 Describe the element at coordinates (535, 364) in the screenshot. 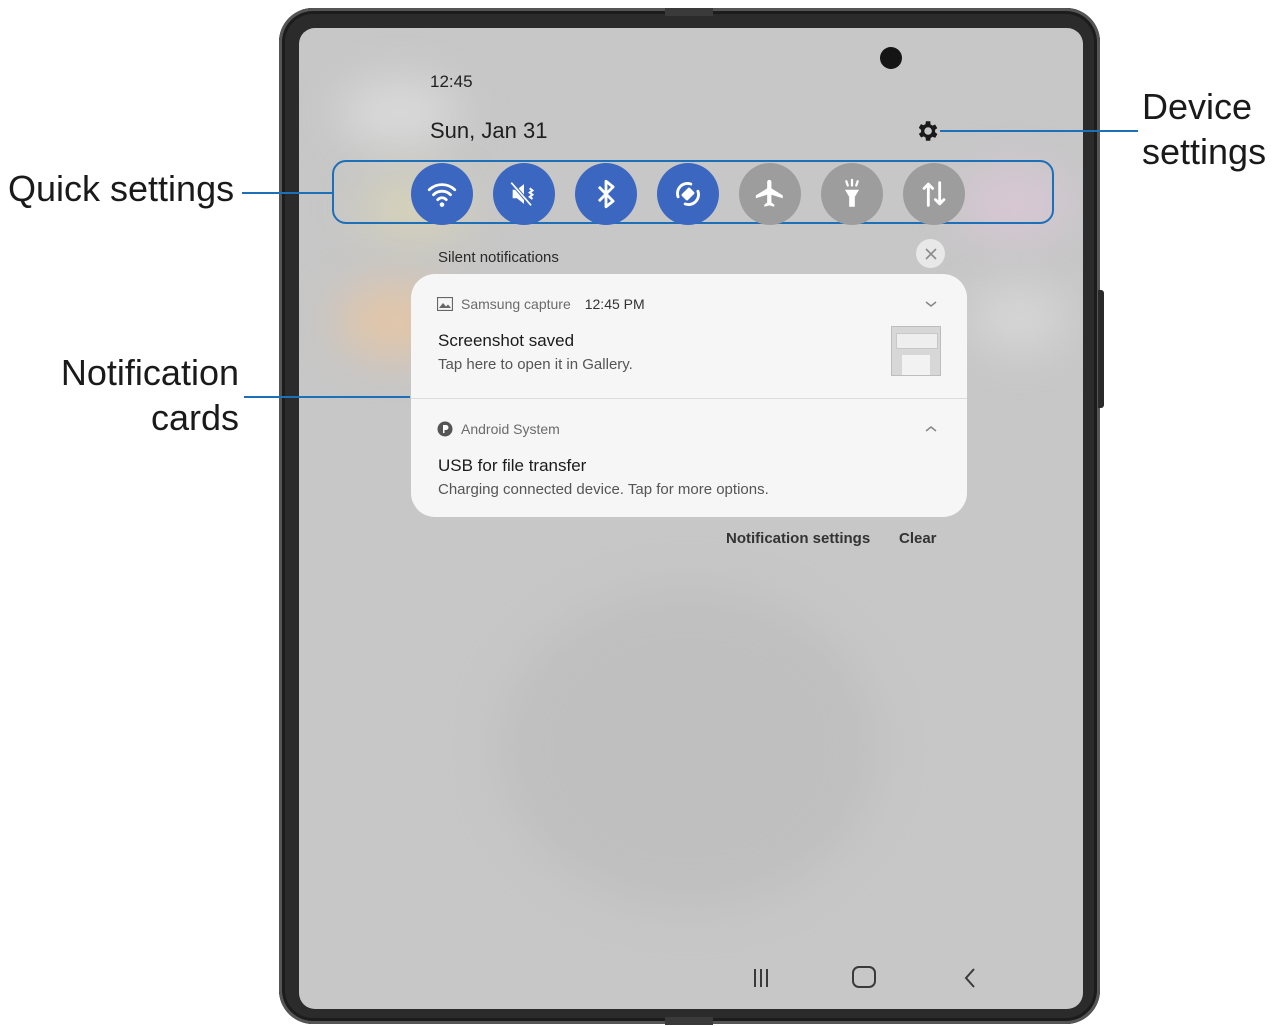

I see `notification-body: Tap here to open it in Gallery.` at that location.